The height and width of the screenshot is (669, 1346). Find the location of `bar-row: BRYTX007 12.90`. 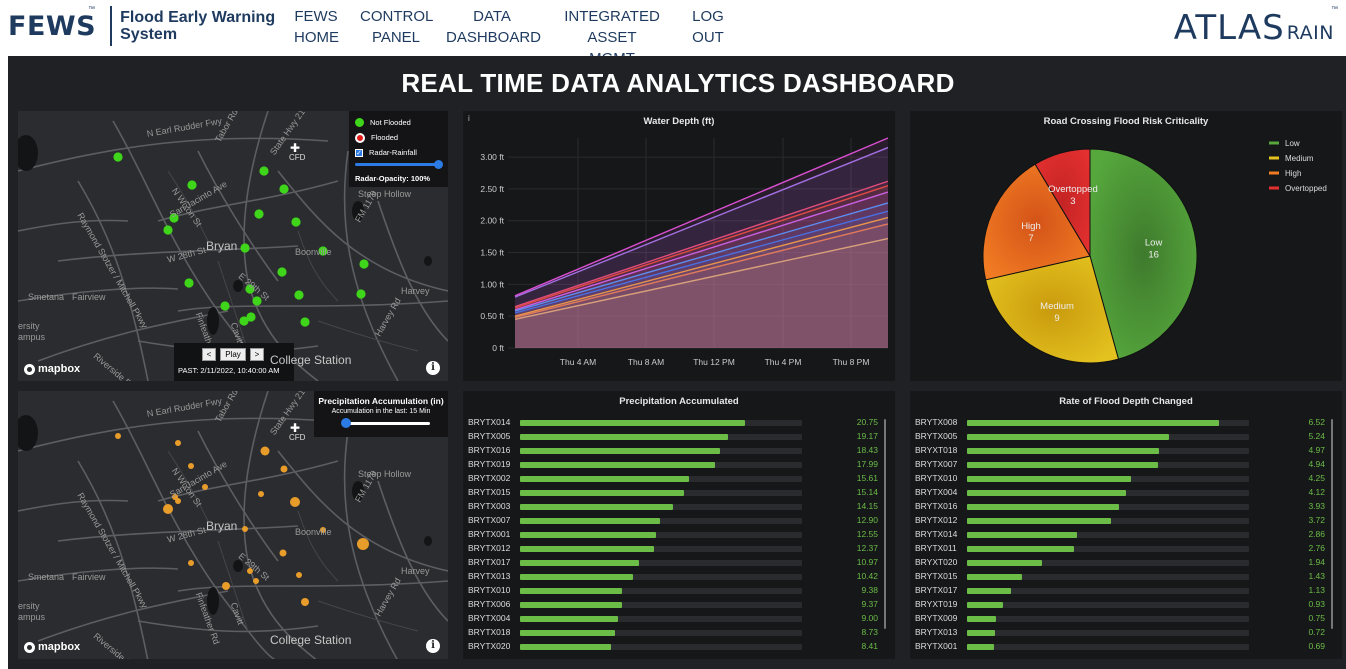

bar-row: BRYTX007 12.90 is located at coordinates (679, 521).